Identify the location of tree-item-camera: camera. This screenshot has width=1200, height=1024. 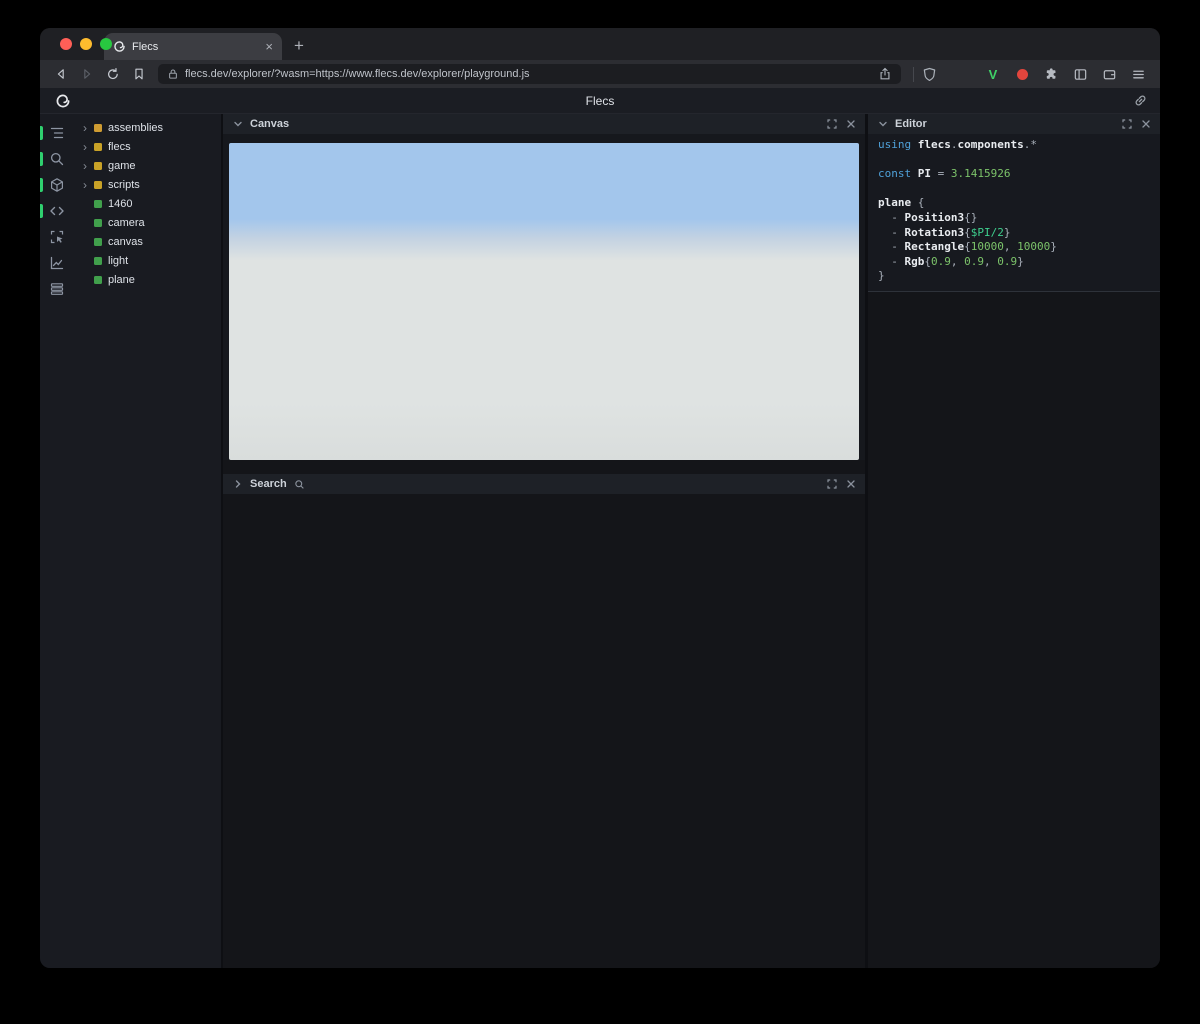
(147, 222).